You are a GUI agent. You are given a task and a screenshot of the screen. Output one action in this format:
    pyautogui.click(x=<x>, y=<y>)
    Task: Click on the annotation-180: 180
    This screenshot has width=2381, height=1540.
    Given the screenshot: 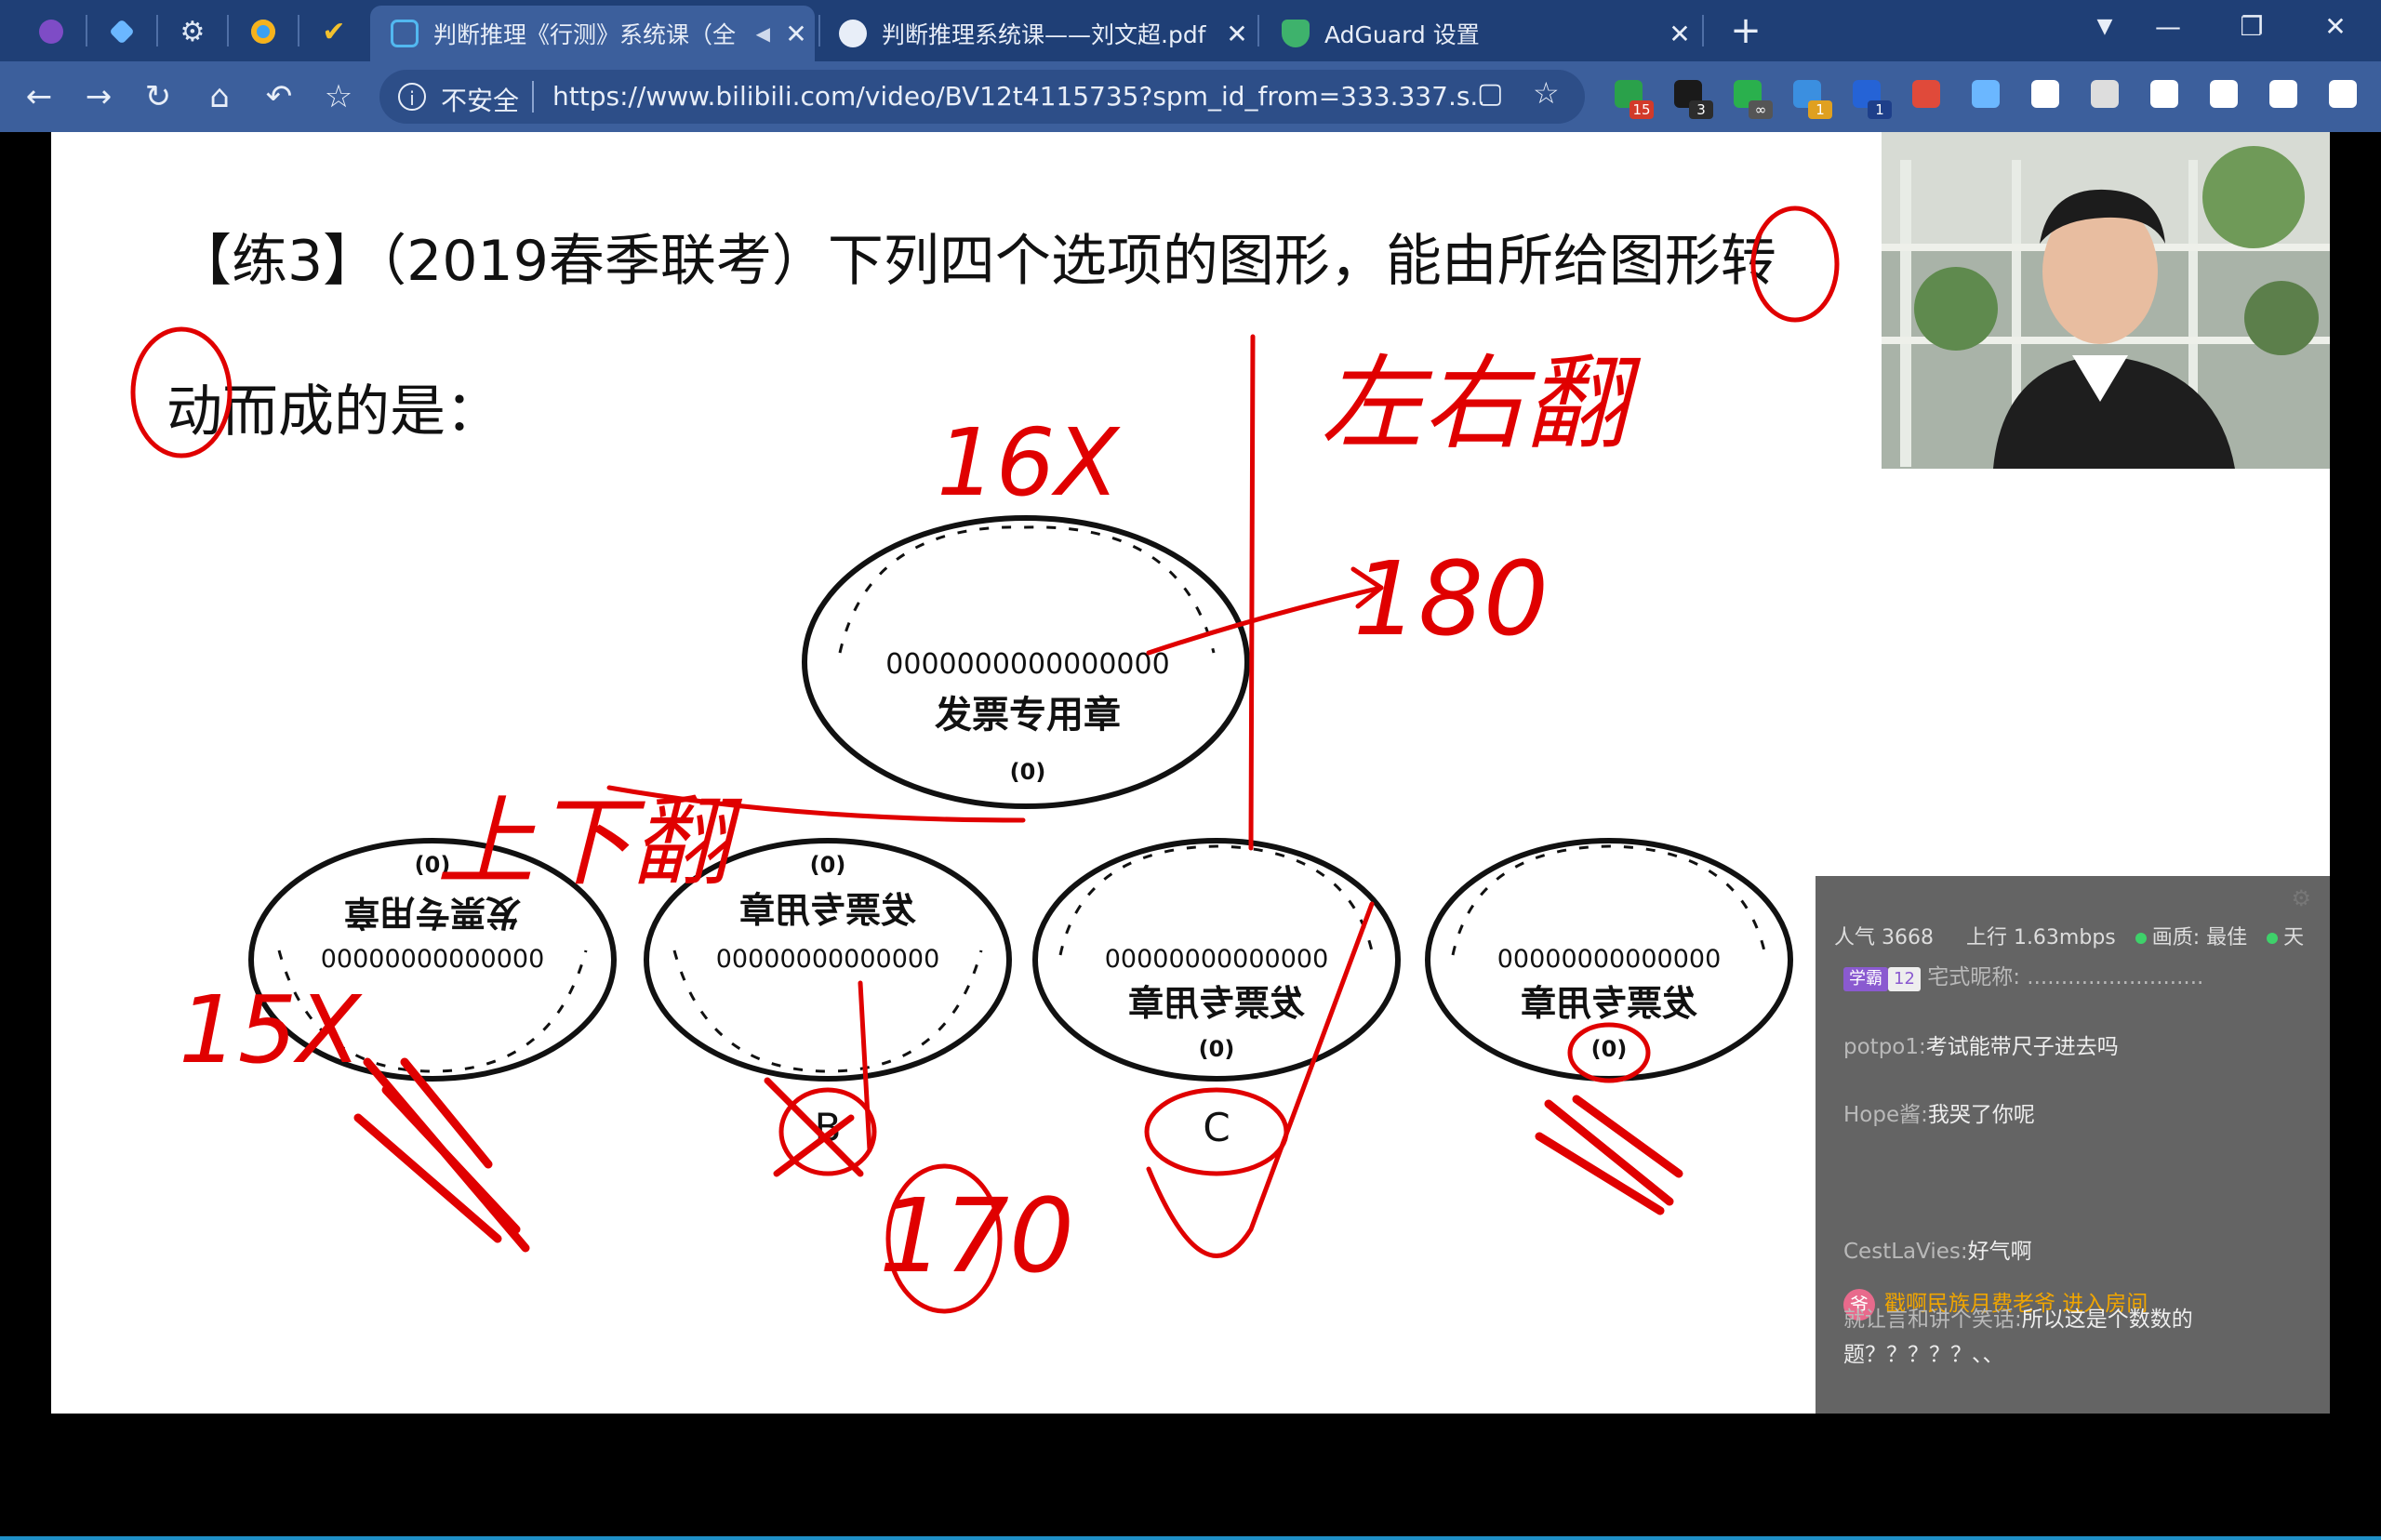 What is the action you would take?
    pyautogui.click(x=1451, y=598)
    